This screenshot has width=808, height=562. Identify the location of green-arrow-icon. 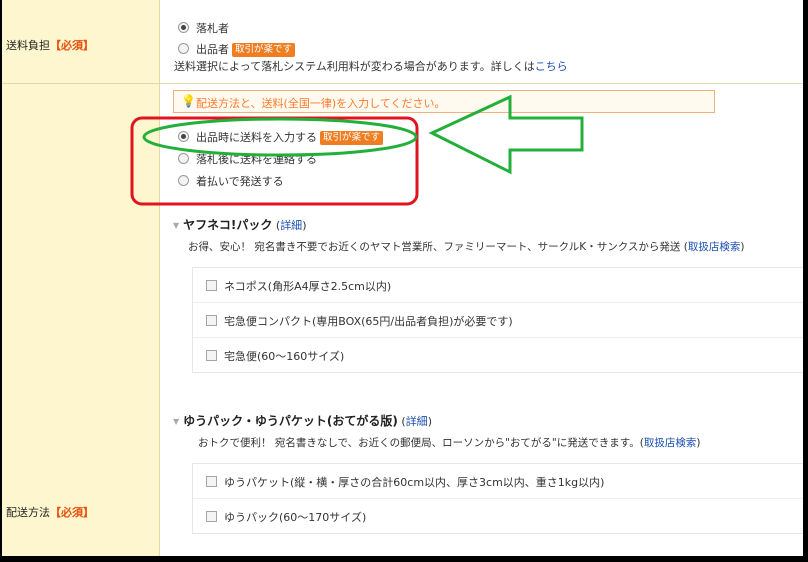
(506, 134).